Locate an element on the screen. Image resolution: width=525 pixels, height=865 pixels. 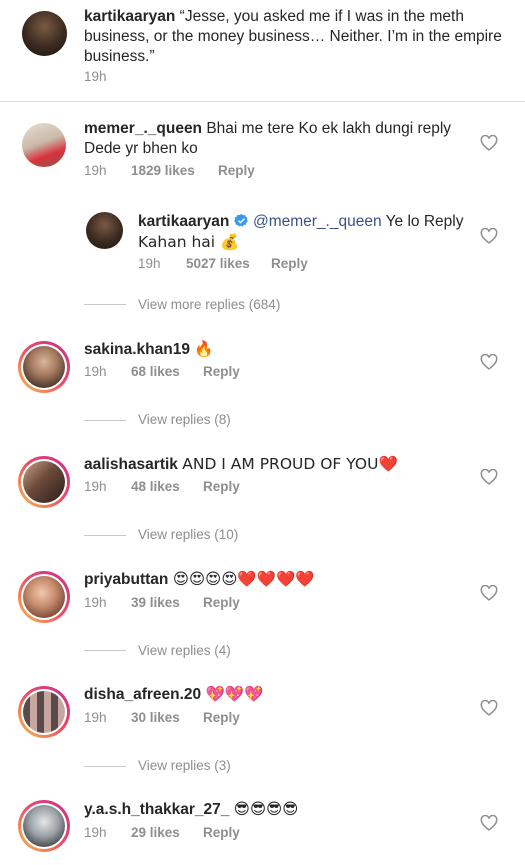
comment-body: 🔥 is located at coordinates (204, 349).